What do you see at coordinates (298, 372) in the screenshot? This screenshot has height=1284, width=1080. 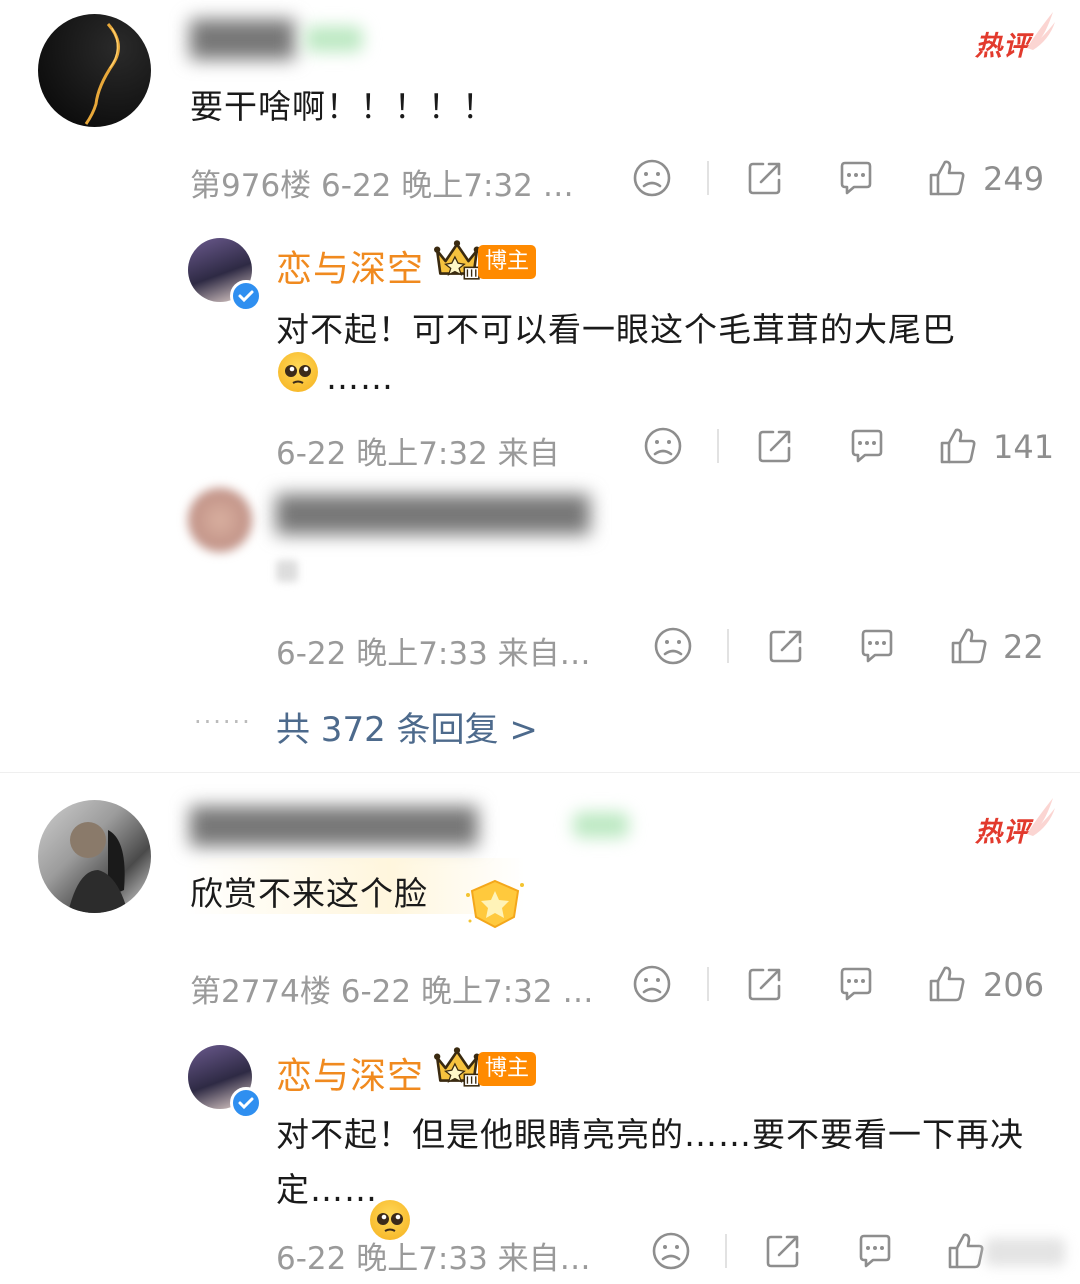 I see `pleading-emoji-icon` at bounding box center [298, 372].